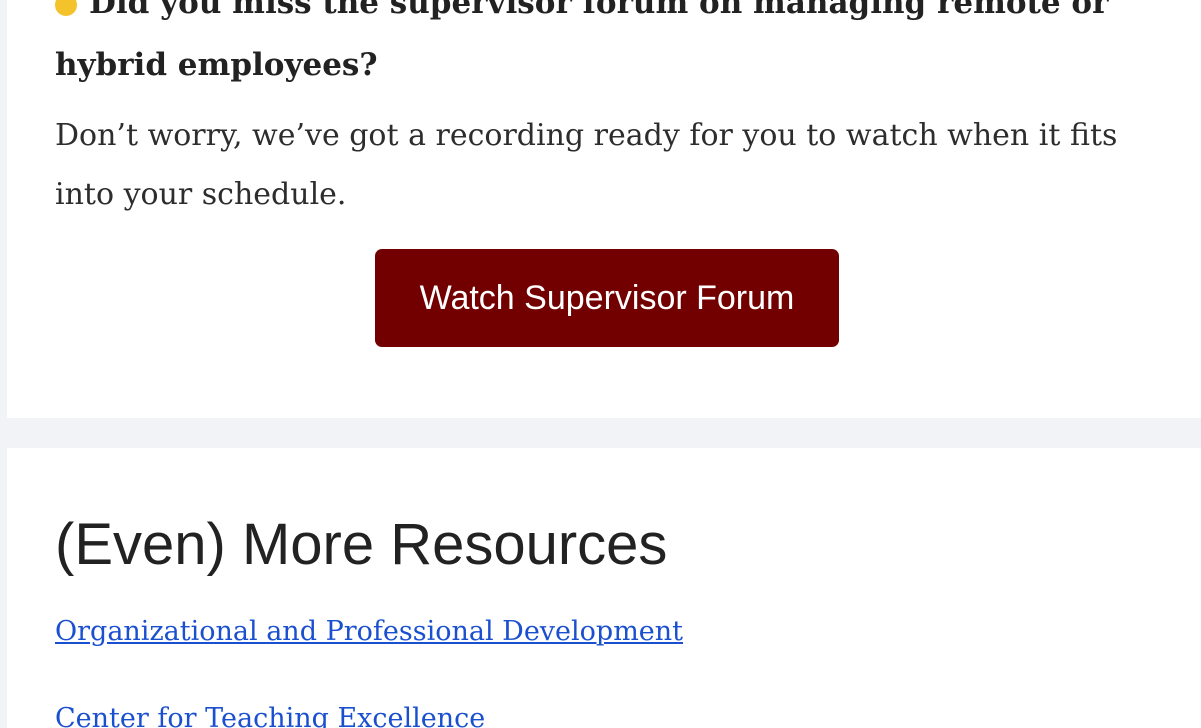 The image size is (1201, 728). Describe the element at coordinates (361, 544) in the screenshot. I see `resources-title: (Even) More Resources` at that location.